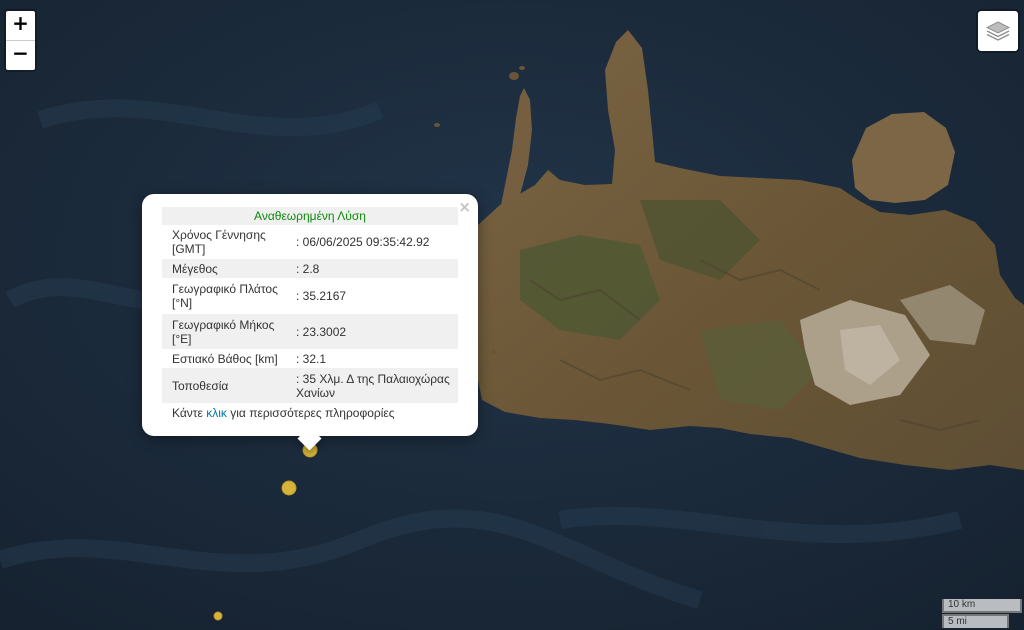 This screenshot has height=630, width=1024. Describe the element at coordinates (321, 331) in the screenshot. I see `longitude-value: : 23.3002` at that location.